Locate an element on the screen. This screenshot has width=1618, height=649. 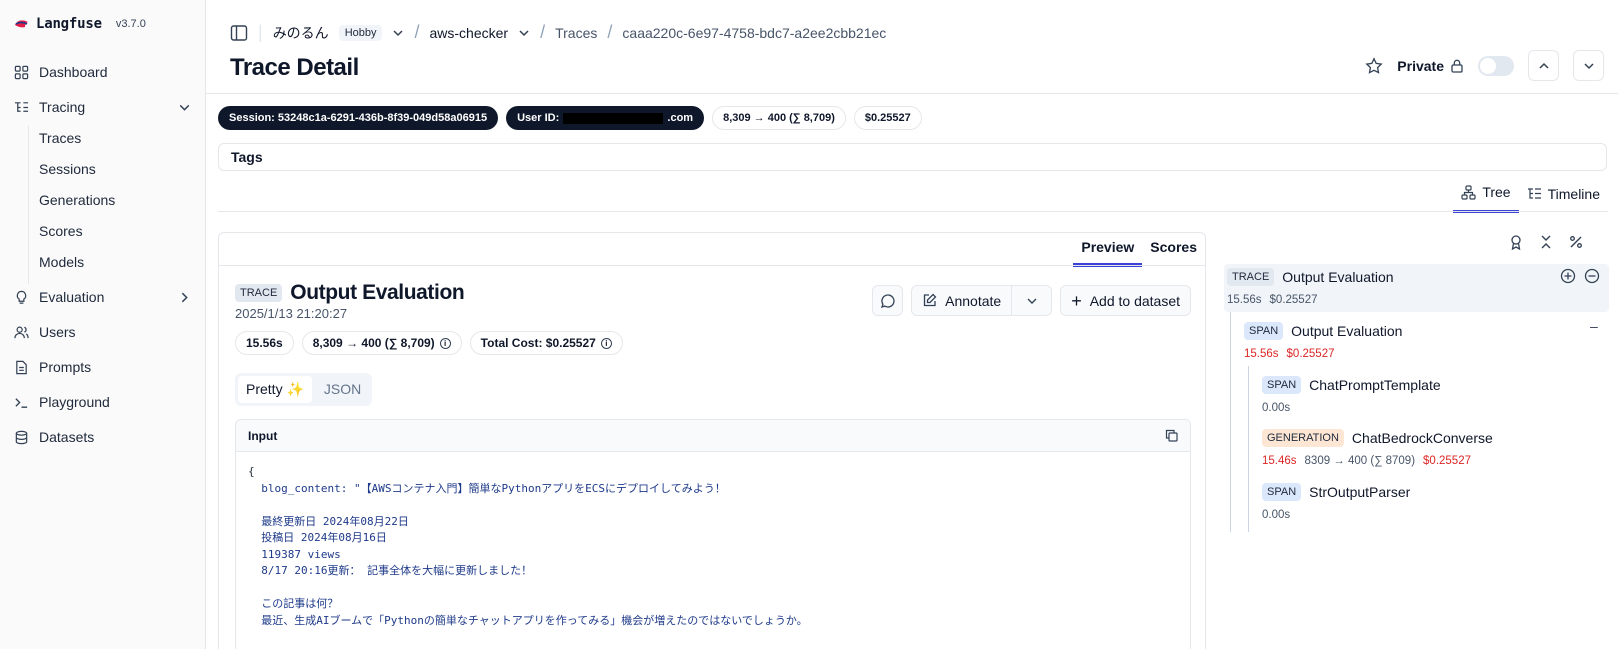
next-trace-button is located at coordinates (1588, 65).